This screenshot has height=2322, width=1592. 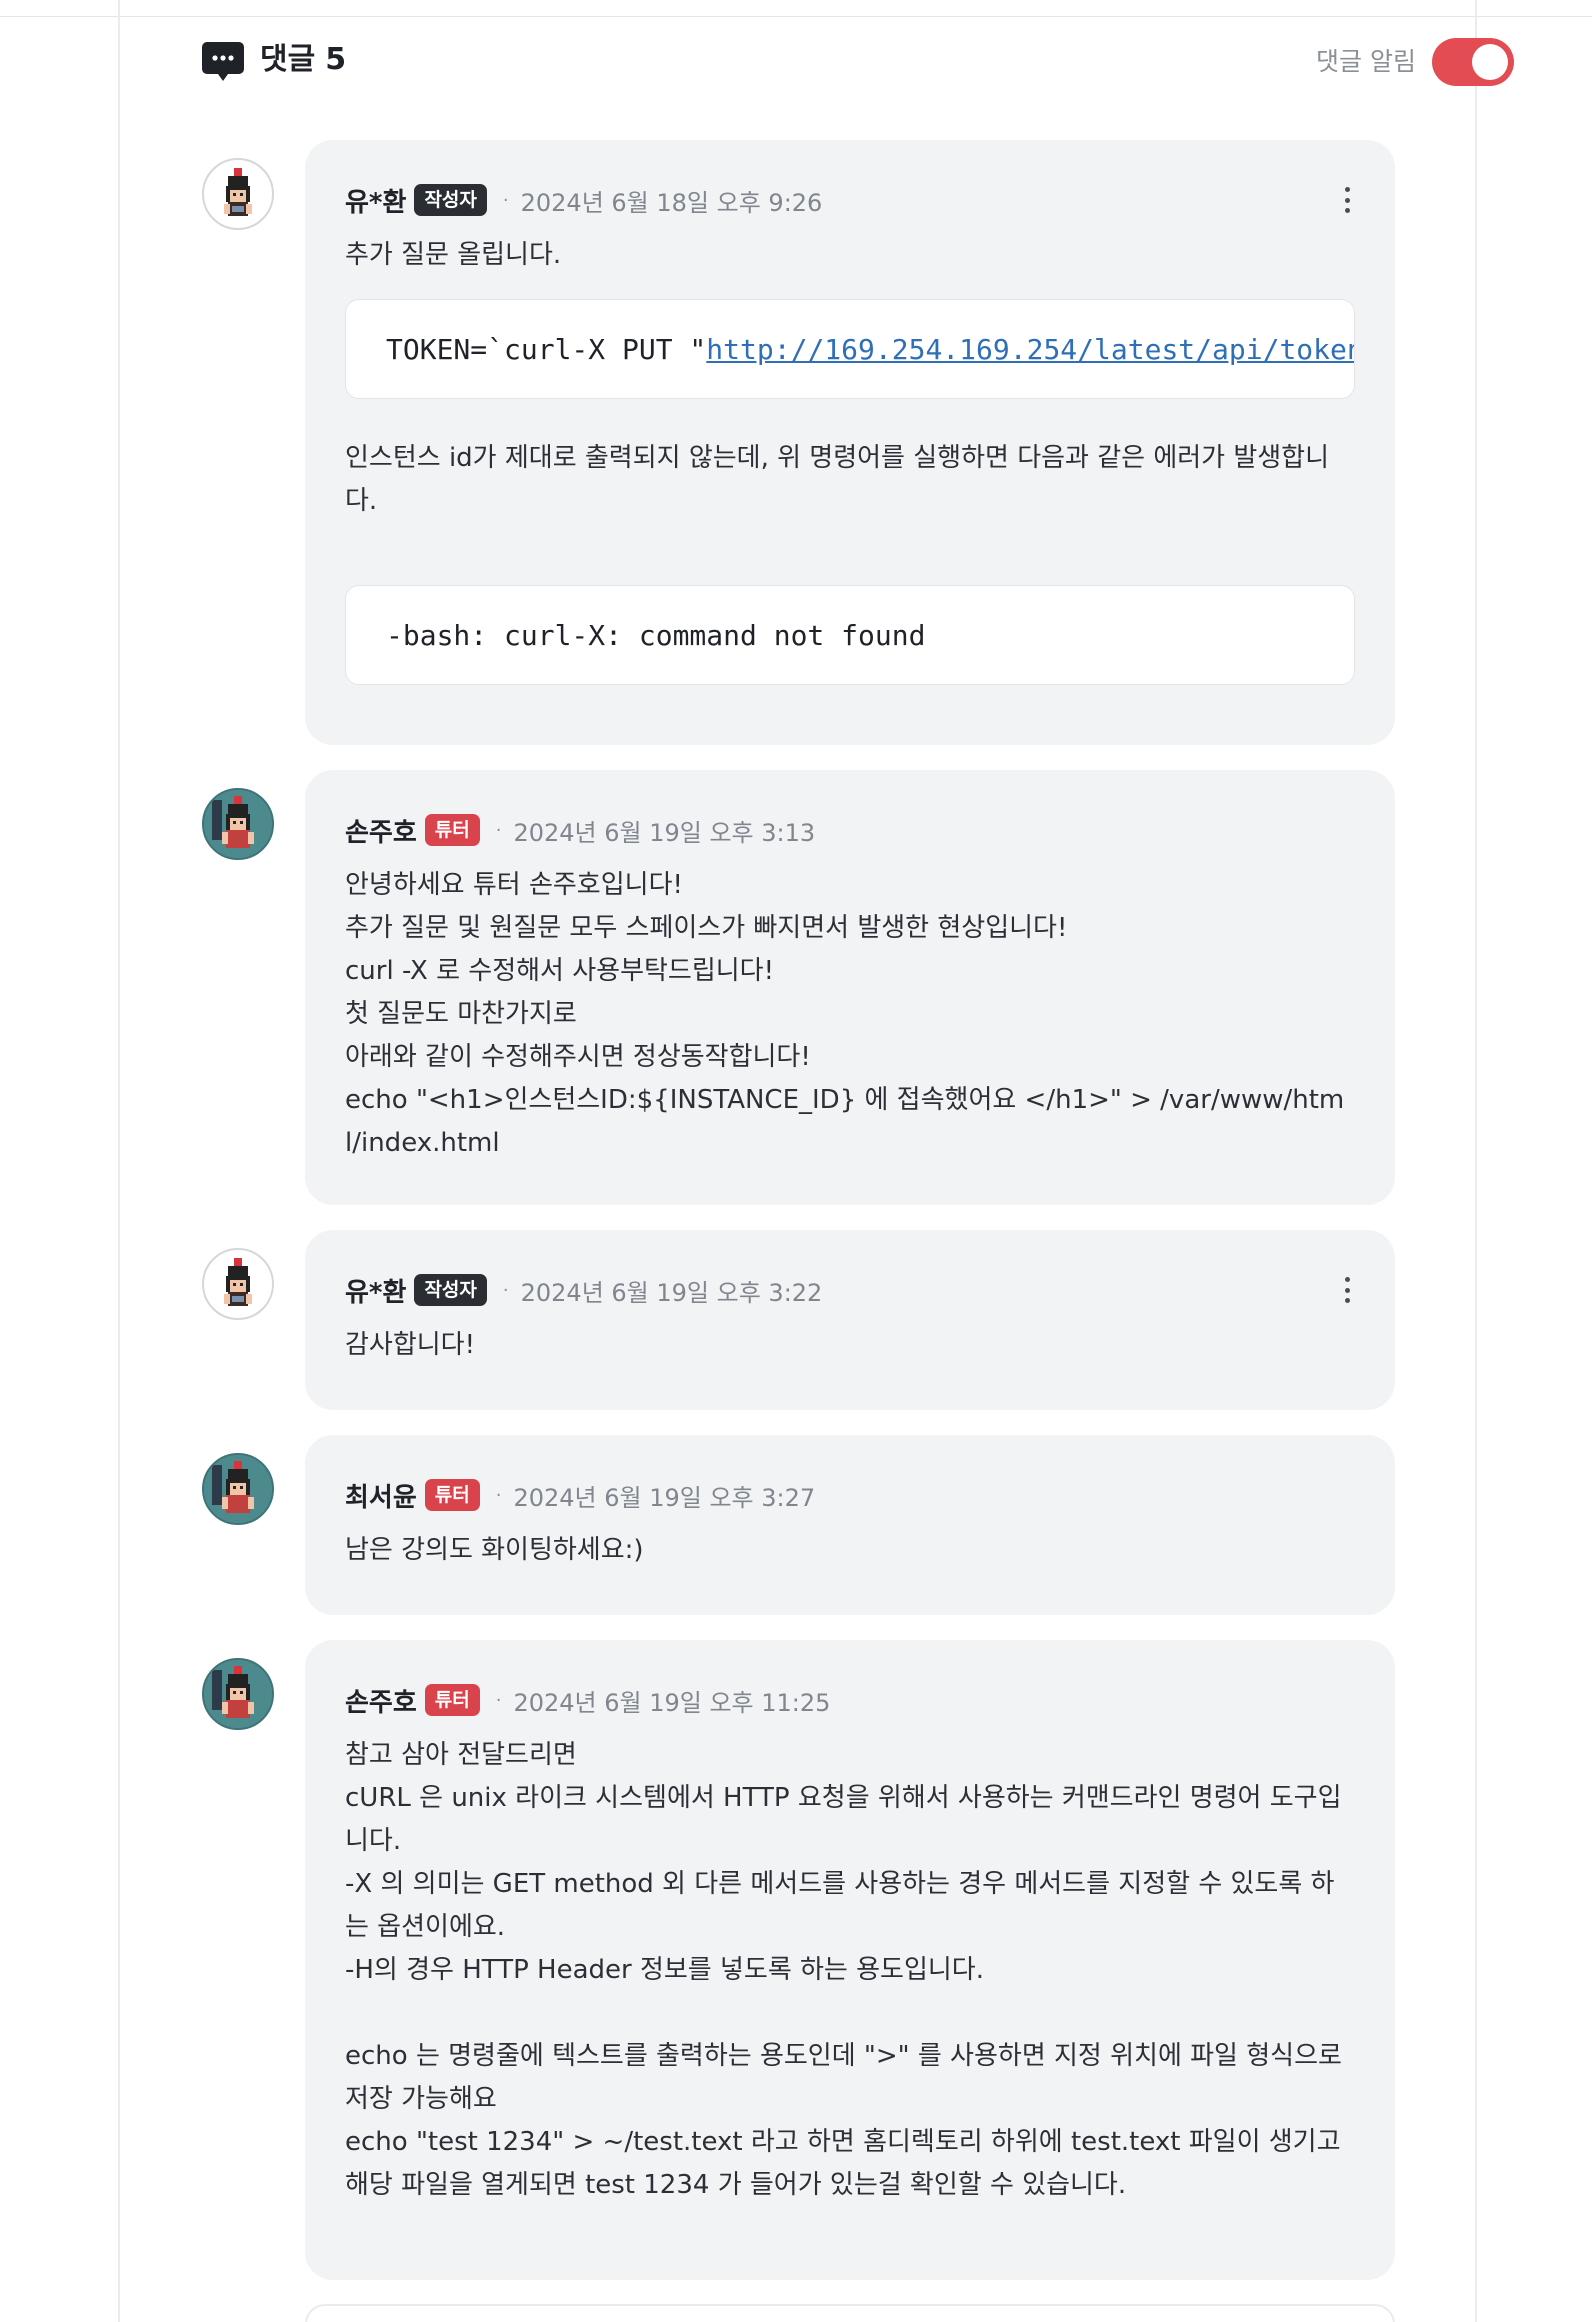 I want to click on comment-date: 2024년 6월 18일 오후 9:26, so click(x=671, y=202).